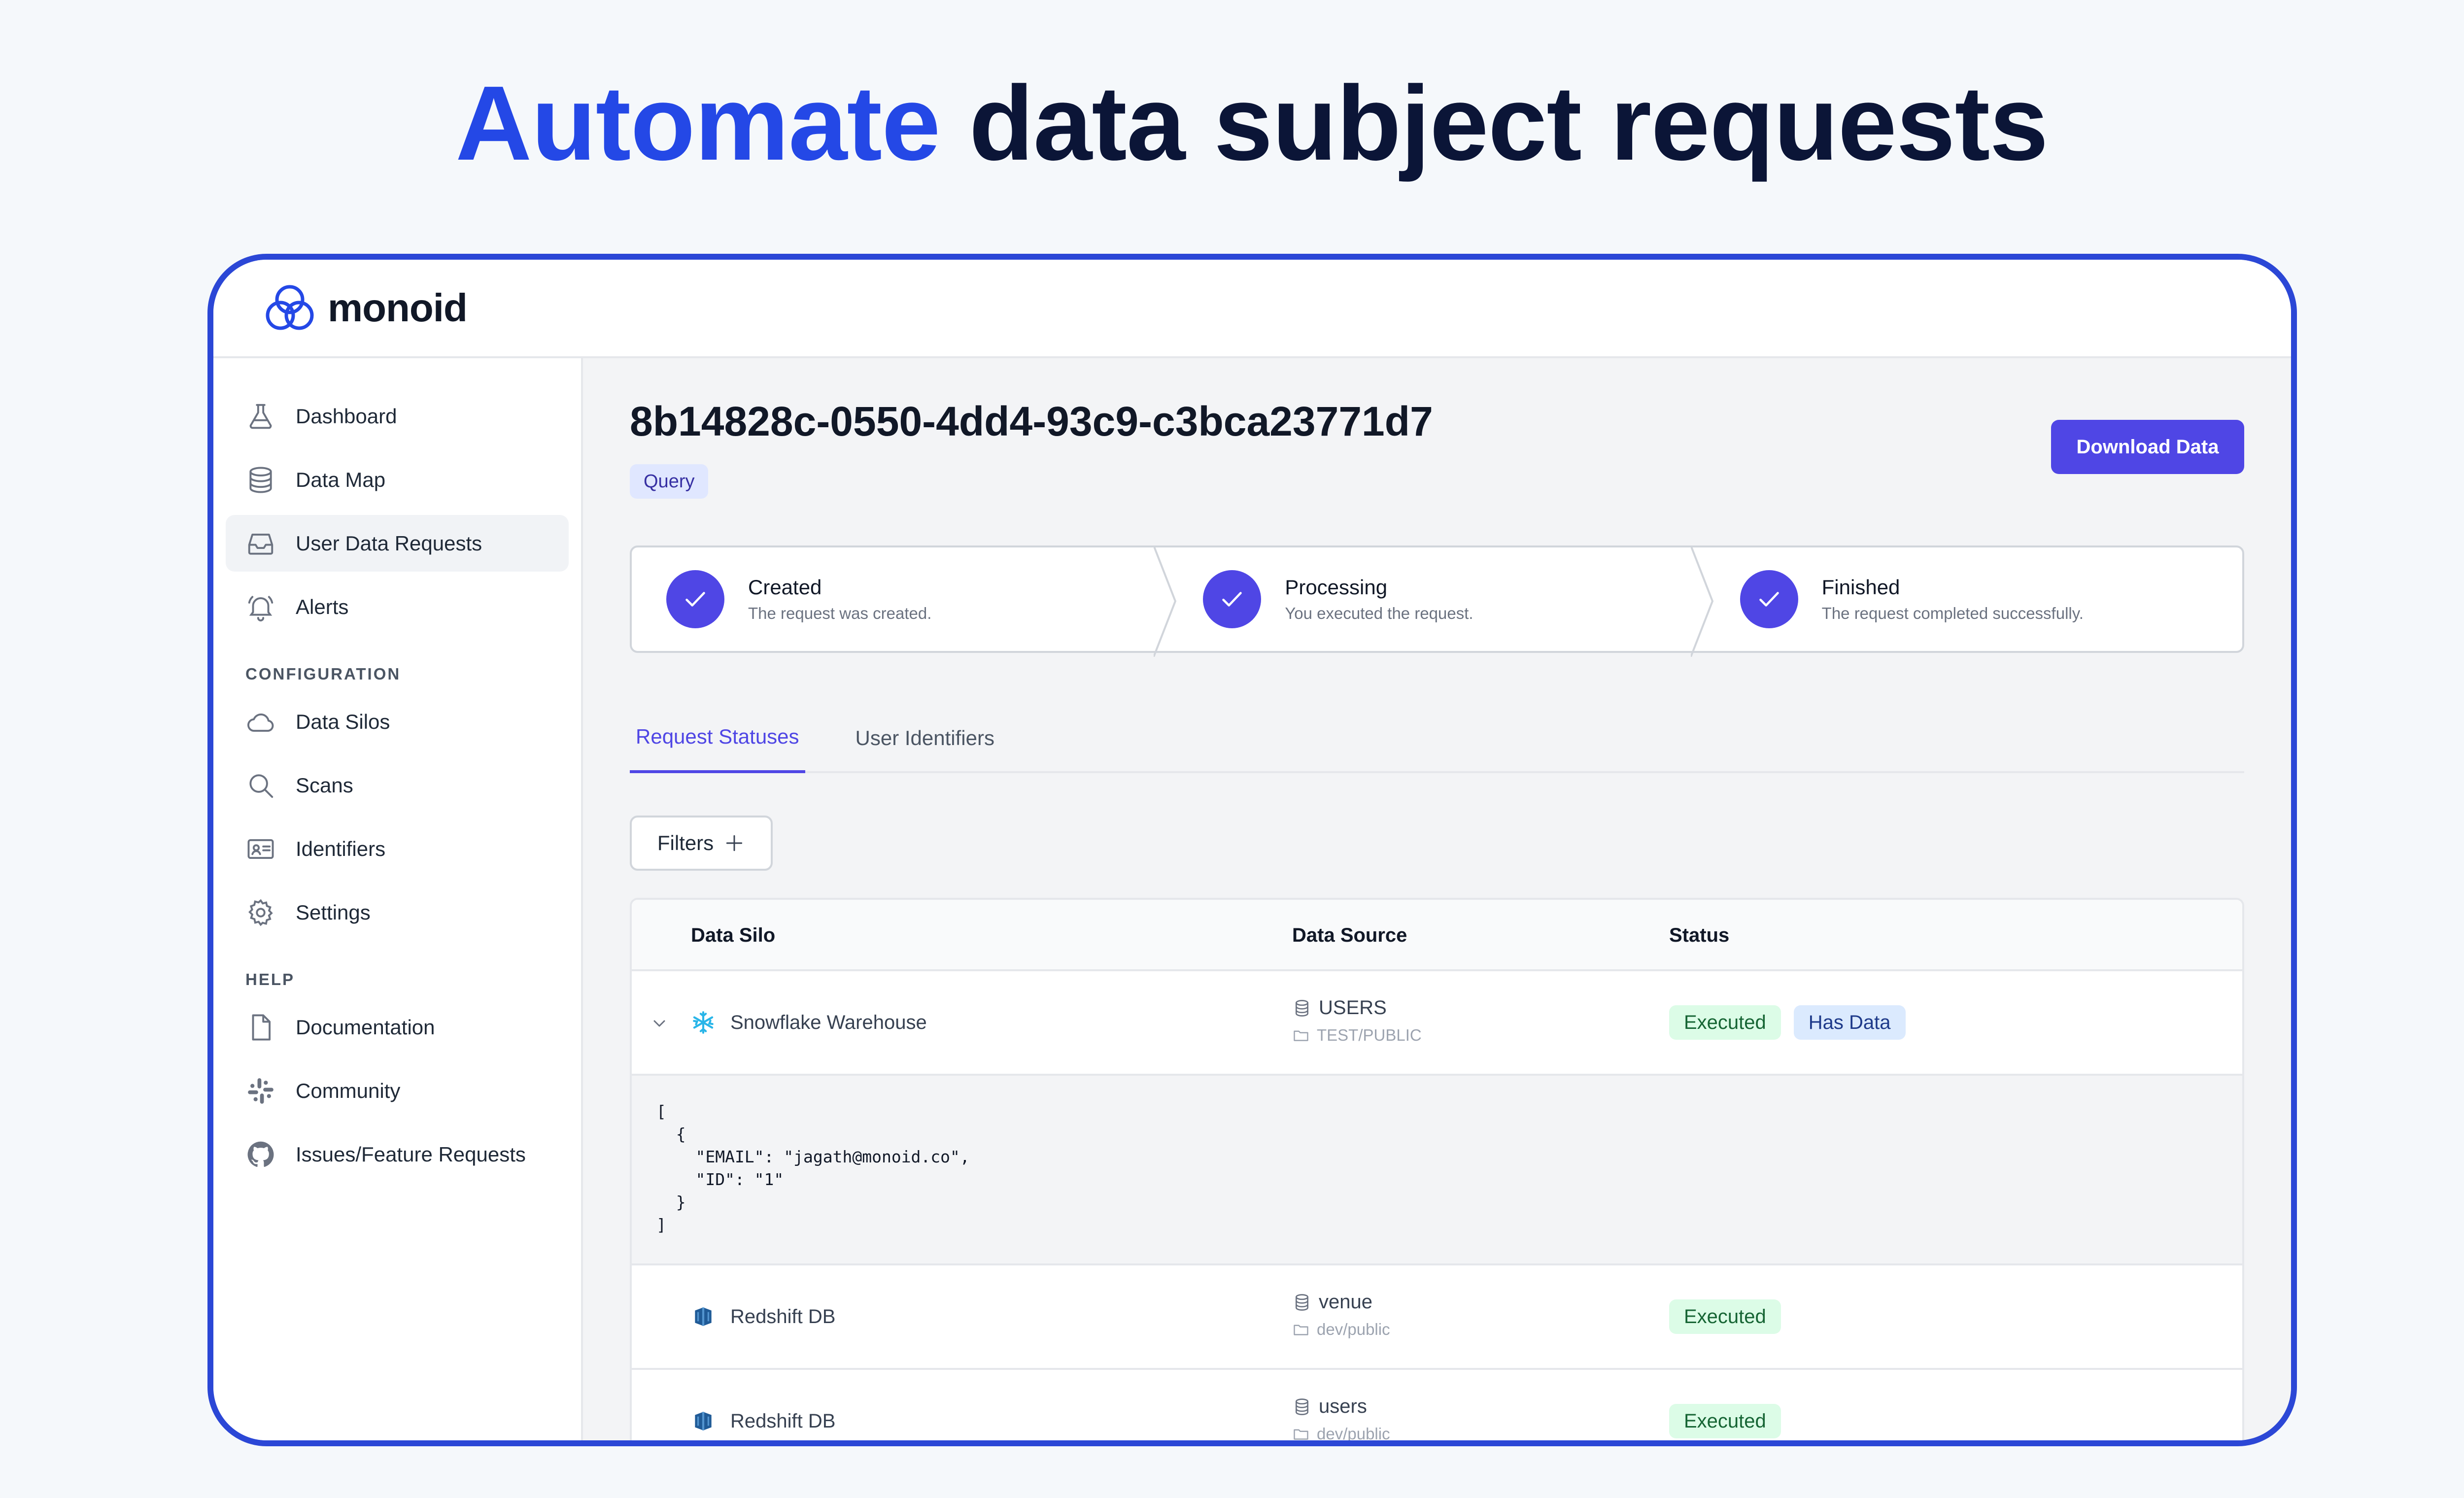 Image resolution: width=2464 pixels, height=1498 pixels. What do you see at coordinates (717, 738) in the screenshot?
I see `tab-request-statuses: Request Statuses` at bounding box center [717, 738].